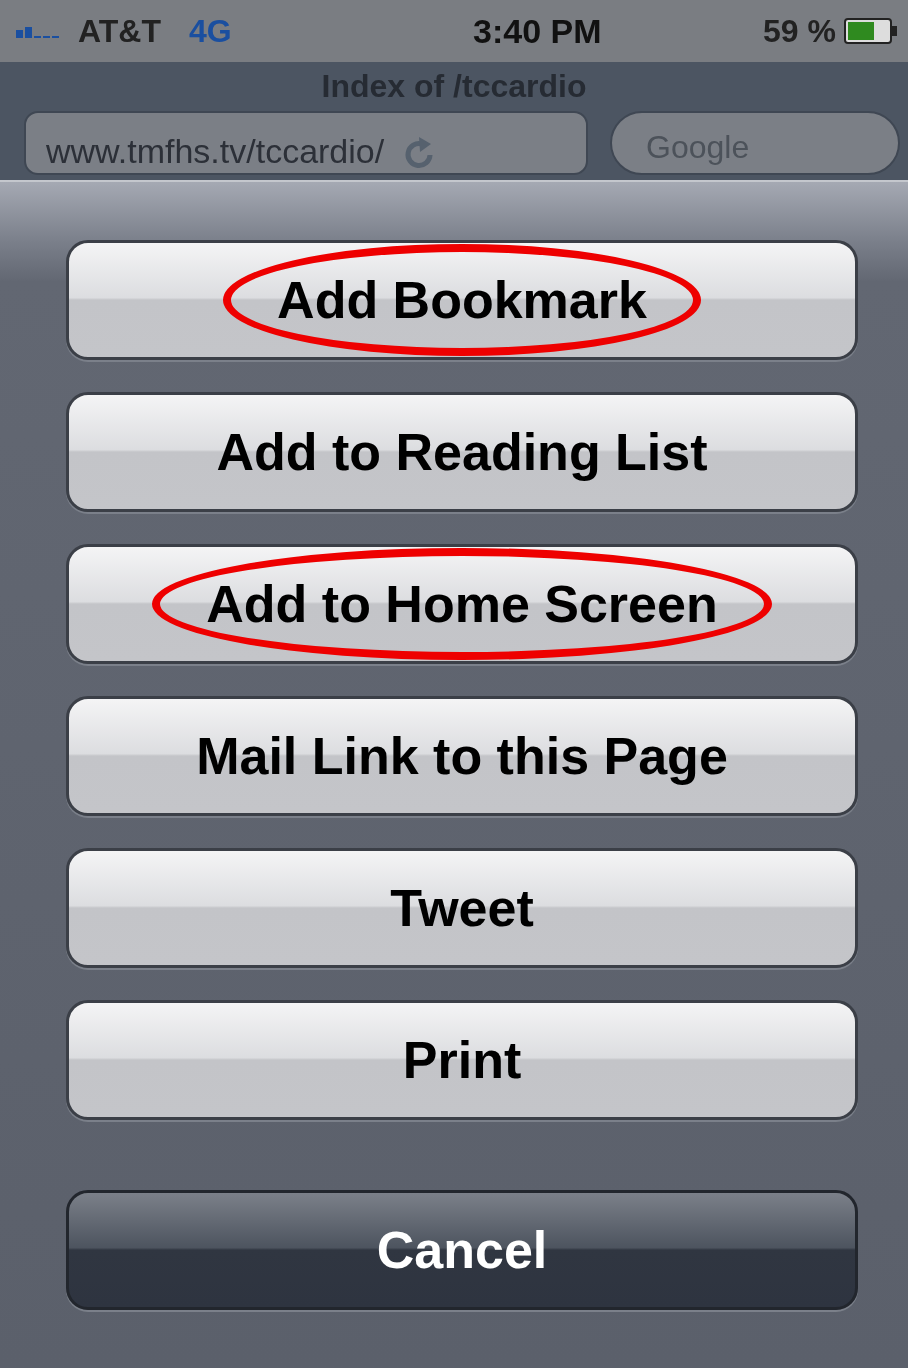 This screenshot has height=1368, width=908. Describe the element at coordinates (462, 452) in the screenshot. I see `menu-button: Add to Reading List` at that location.